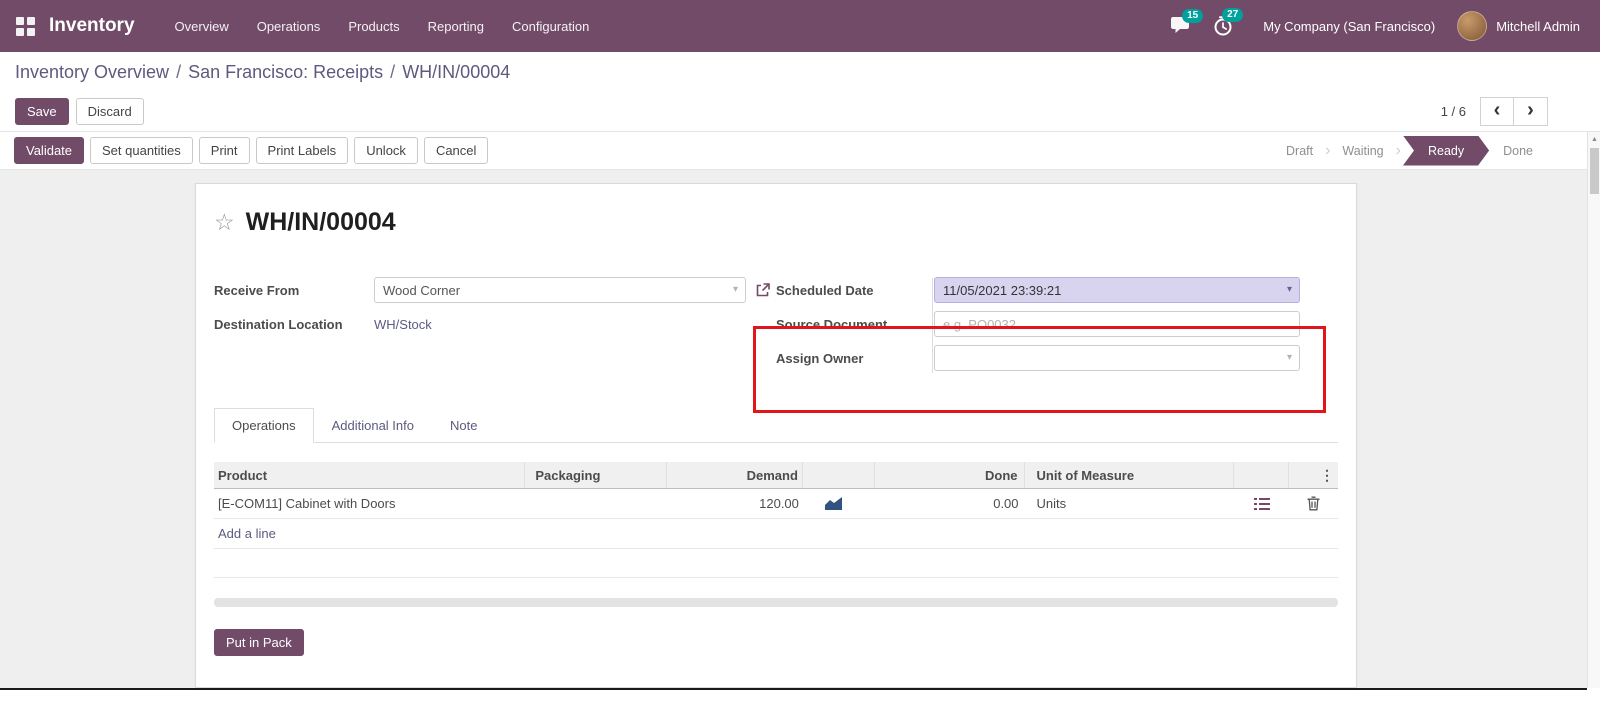 The width and height of the screenshot is (1600, 703). I want to click on receive-from-label: Receive From, so click(257, 290).